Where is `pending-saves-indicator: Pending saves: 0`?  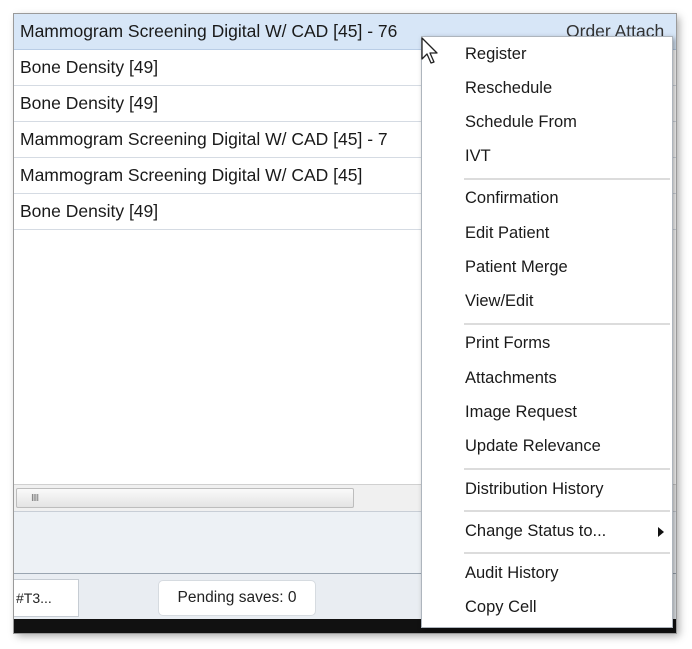
pending-saves-indicator: Pending saves: 0 is located at coordinates (237, 598).